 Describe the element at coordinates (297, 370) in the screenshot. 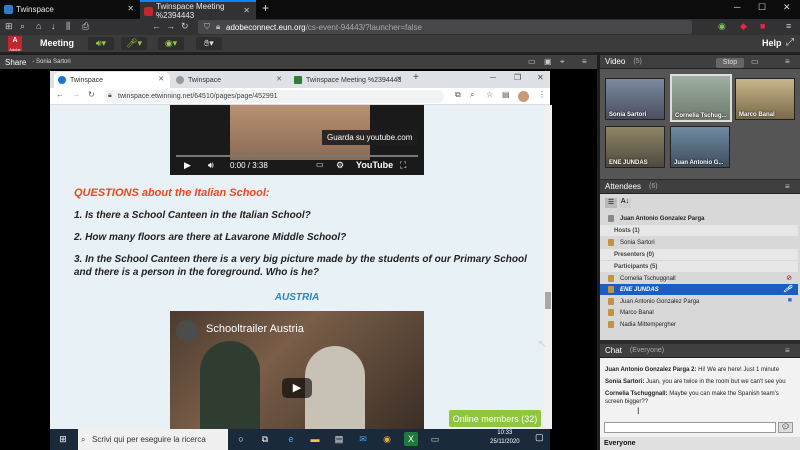

I see `youtube-video-austria: Schooltrailer Austria ▶` at that location.